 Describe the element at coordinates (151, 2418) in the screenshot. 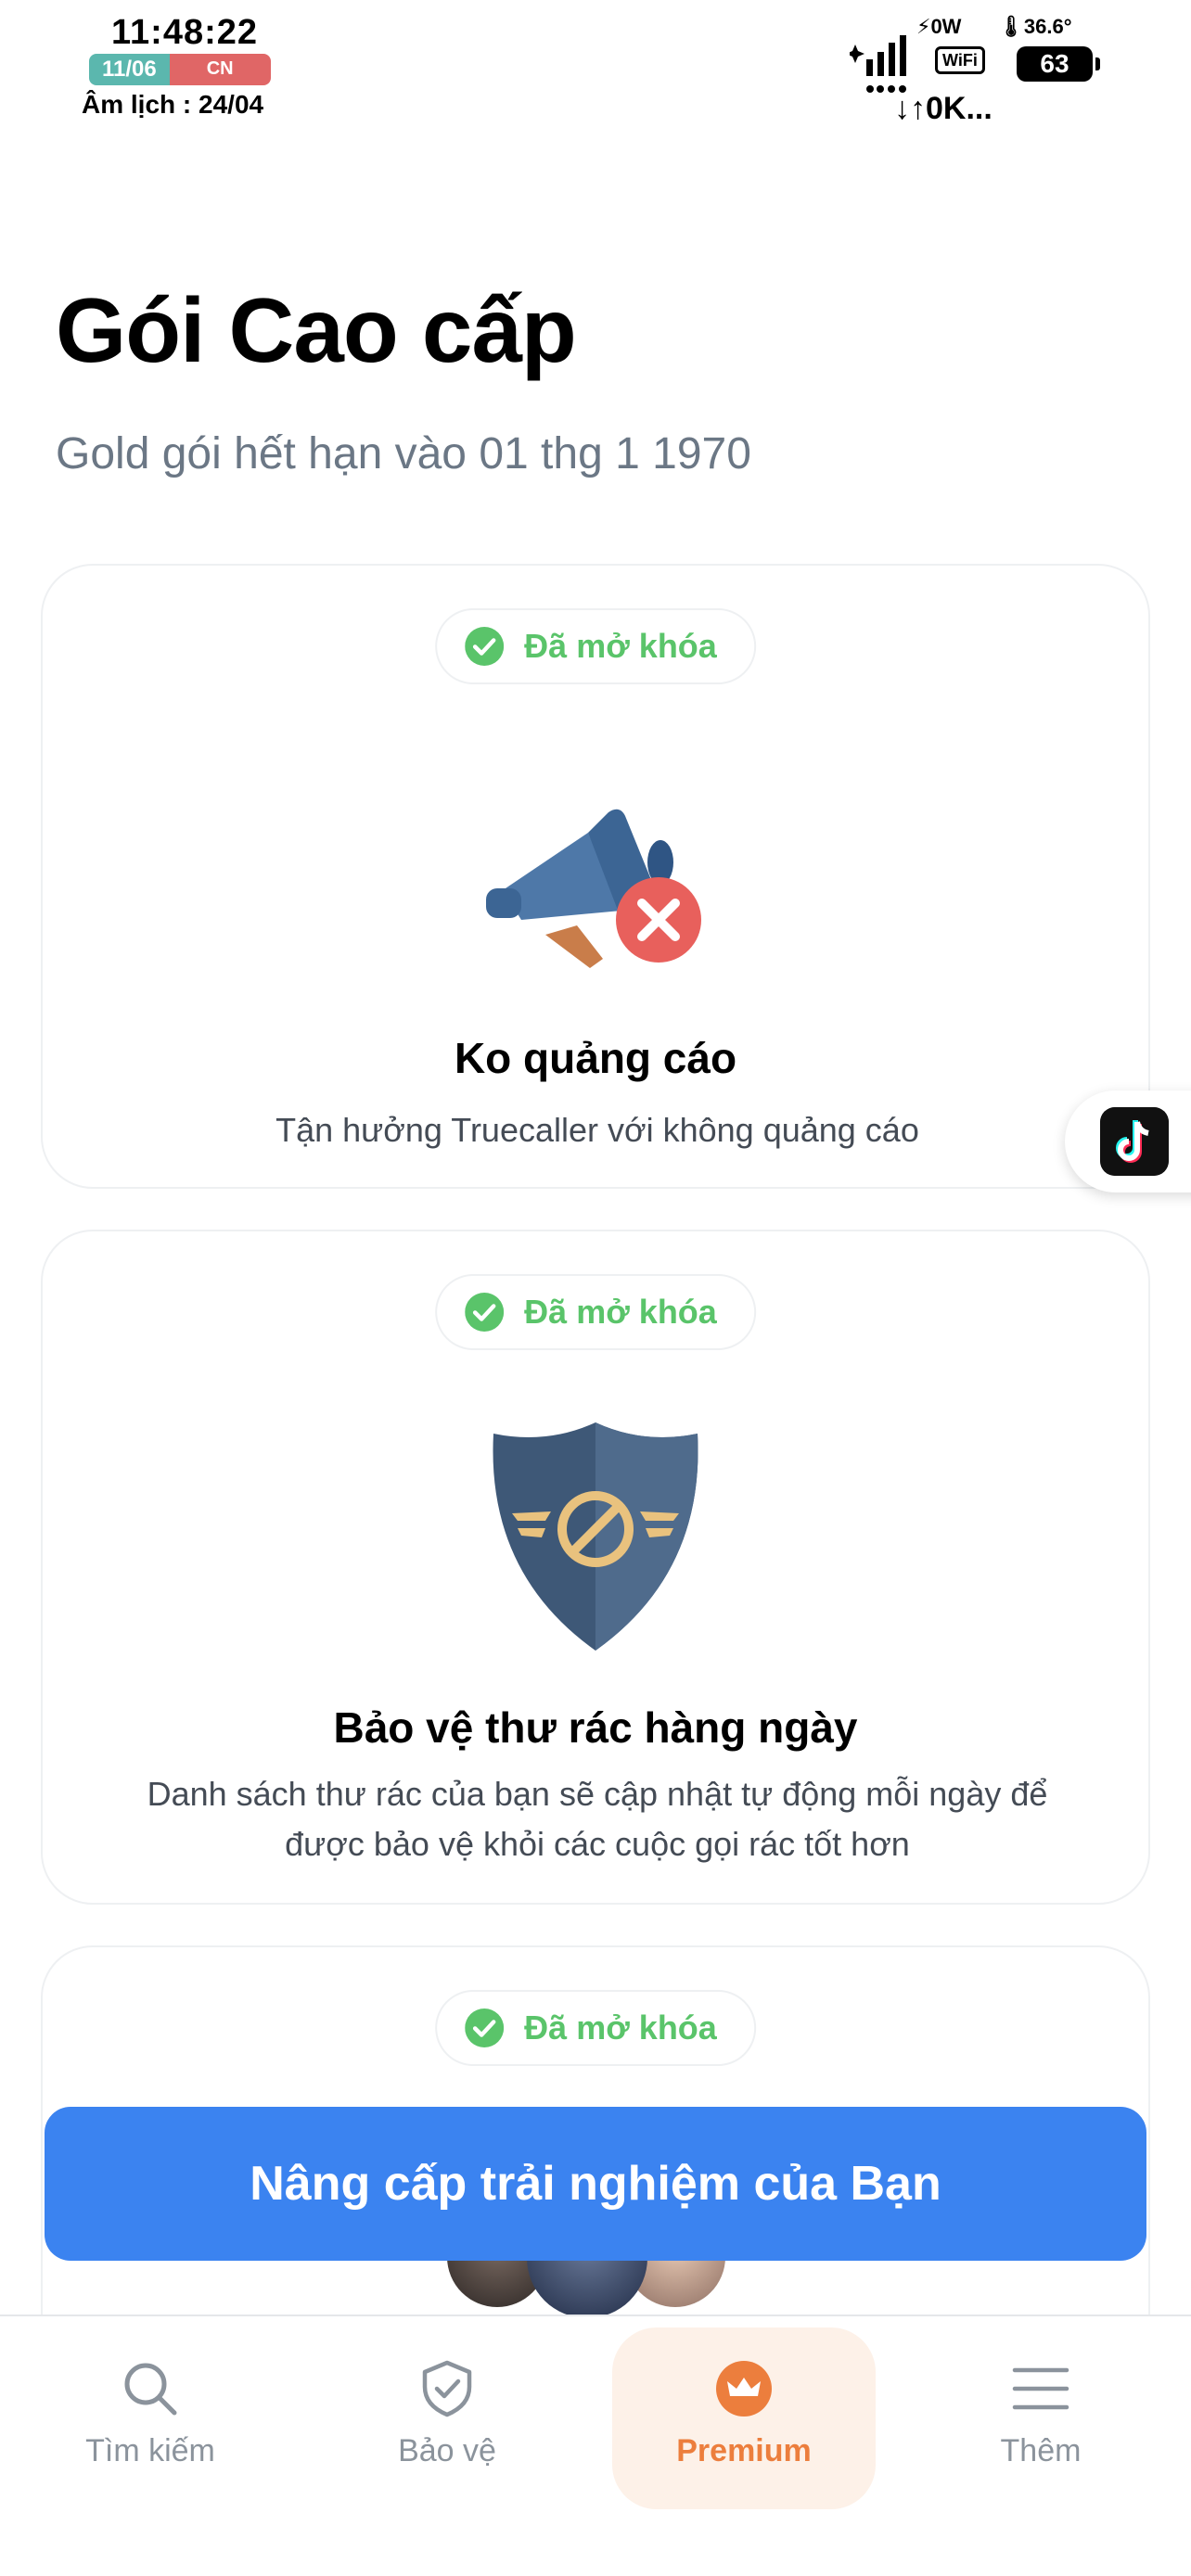

I see `tab-search: Tìm kiếm` at that location.